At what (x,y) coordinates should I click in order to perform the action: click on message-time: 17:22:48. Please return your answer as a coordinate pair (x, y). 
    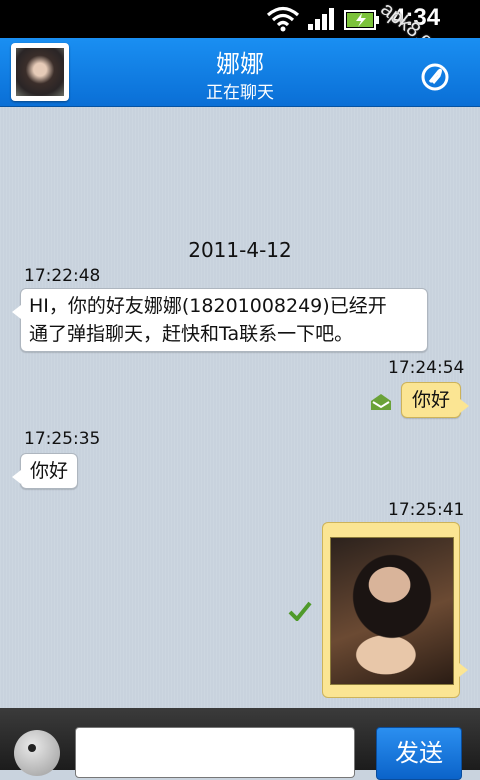
    Looking at the image, I should click on (62, 276).